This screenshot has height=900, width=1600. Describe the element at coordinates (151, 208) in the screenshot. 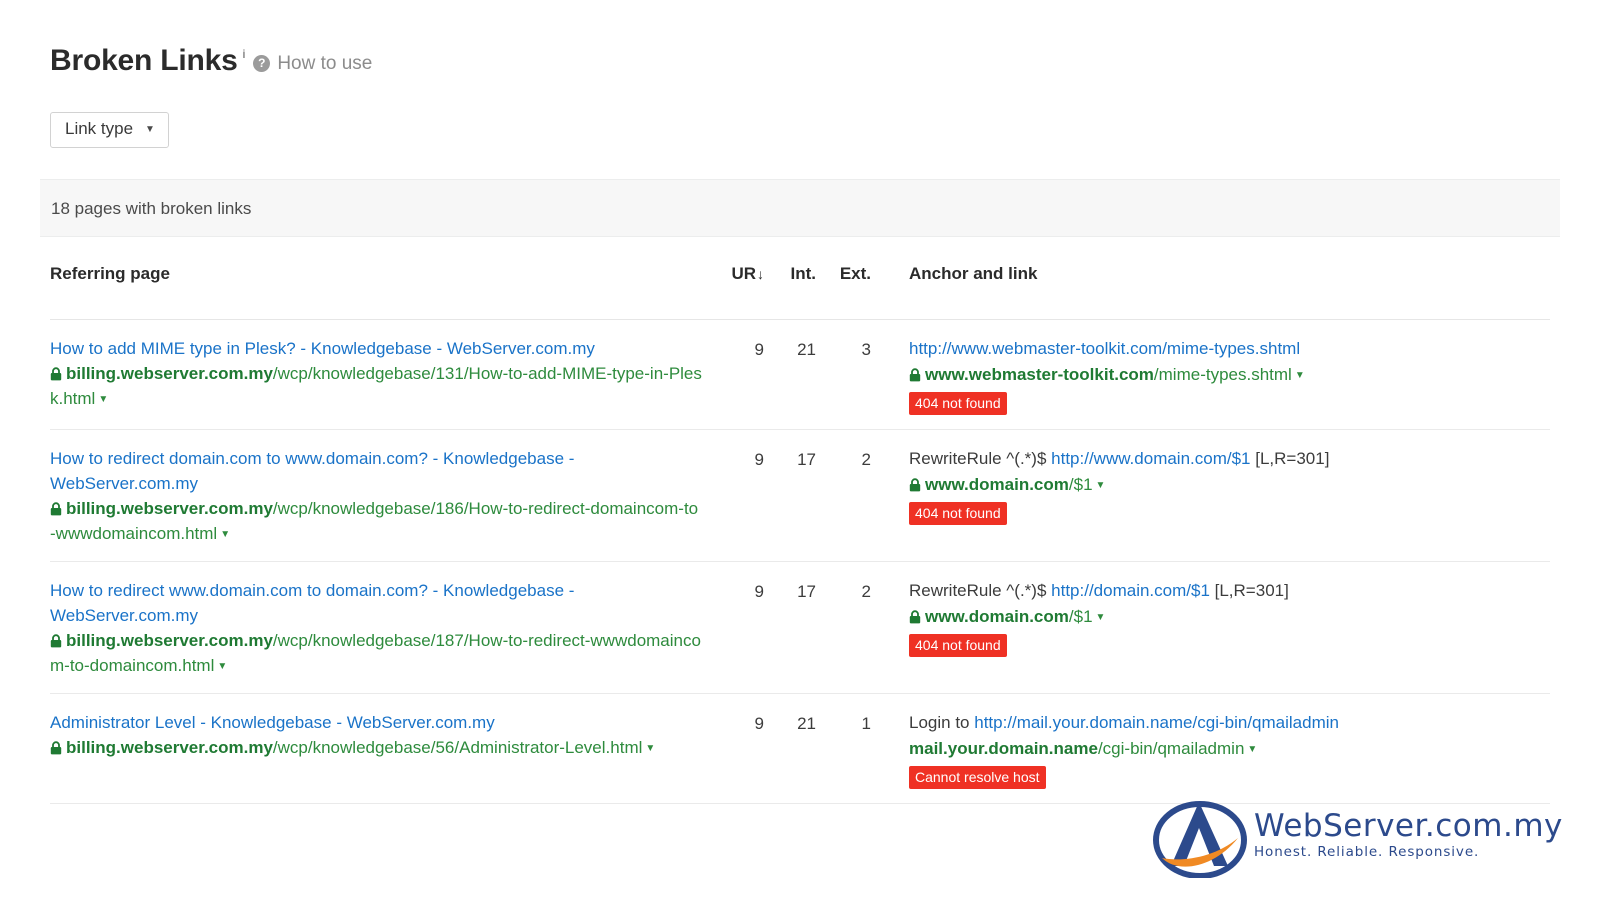

I see `broken-links-count: 18 pages with broken links` at that location.